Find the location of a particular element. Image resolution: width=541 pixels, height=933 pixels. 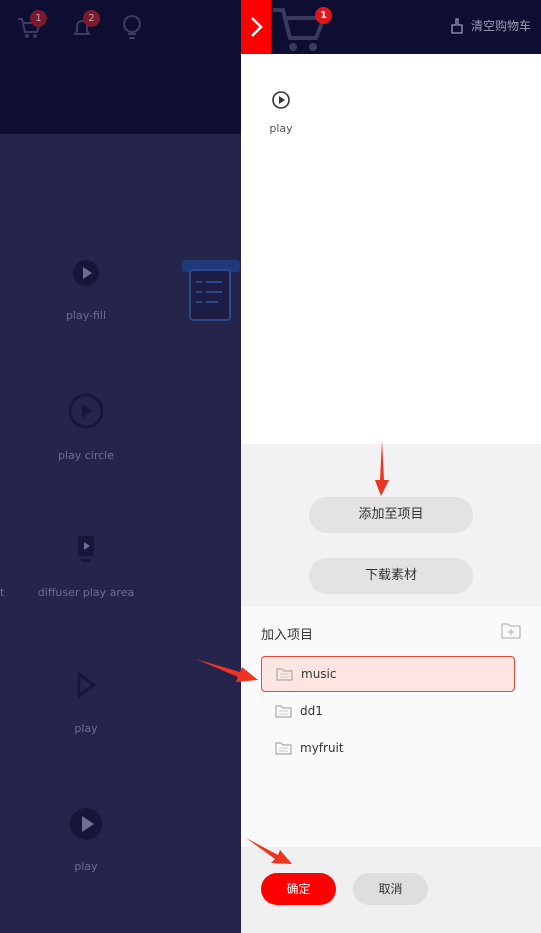

cancel-button: 取消 is located at coordinates (390, 889).